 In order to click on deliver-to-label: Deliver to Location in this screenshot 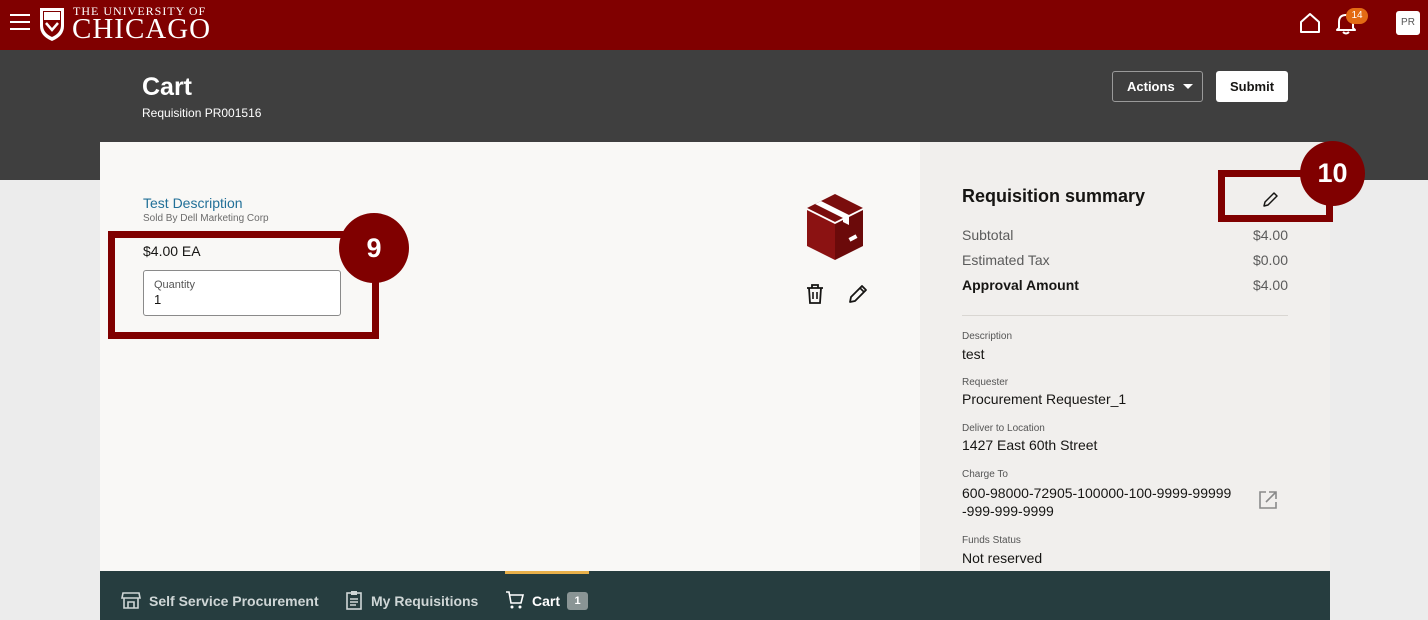, I will do `click(1003, 428)`.